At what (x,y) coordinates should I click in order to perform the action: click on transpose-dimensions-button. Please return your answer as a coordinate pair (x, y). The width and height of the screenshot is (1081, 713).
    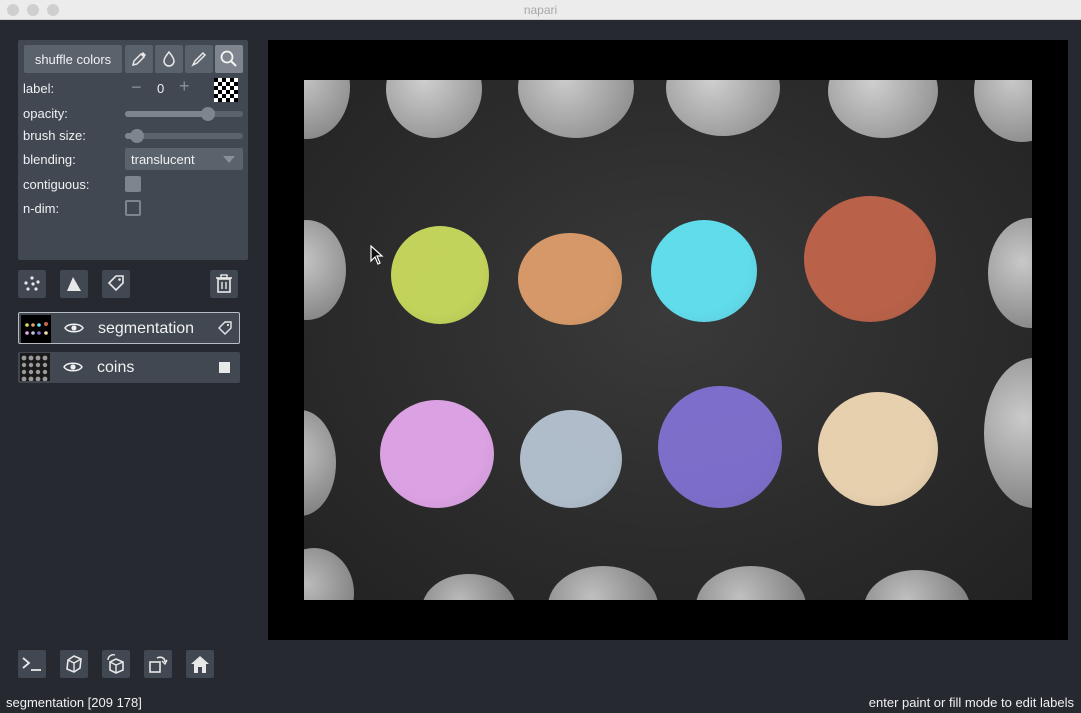
    Looking at the image, I should click on (158, 664).